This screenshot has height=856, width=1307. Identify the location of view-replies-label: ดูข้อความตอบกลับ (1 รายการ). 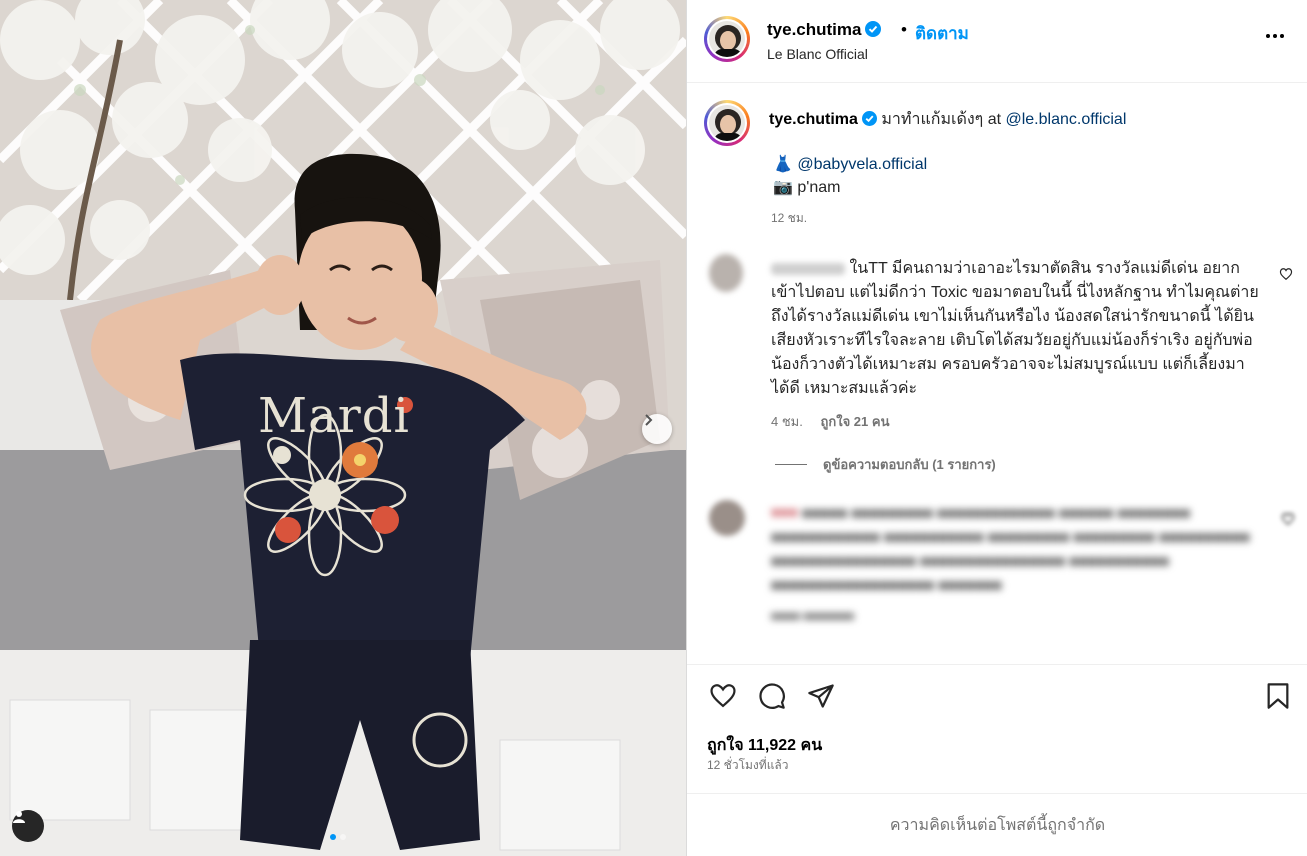
(909, 464).